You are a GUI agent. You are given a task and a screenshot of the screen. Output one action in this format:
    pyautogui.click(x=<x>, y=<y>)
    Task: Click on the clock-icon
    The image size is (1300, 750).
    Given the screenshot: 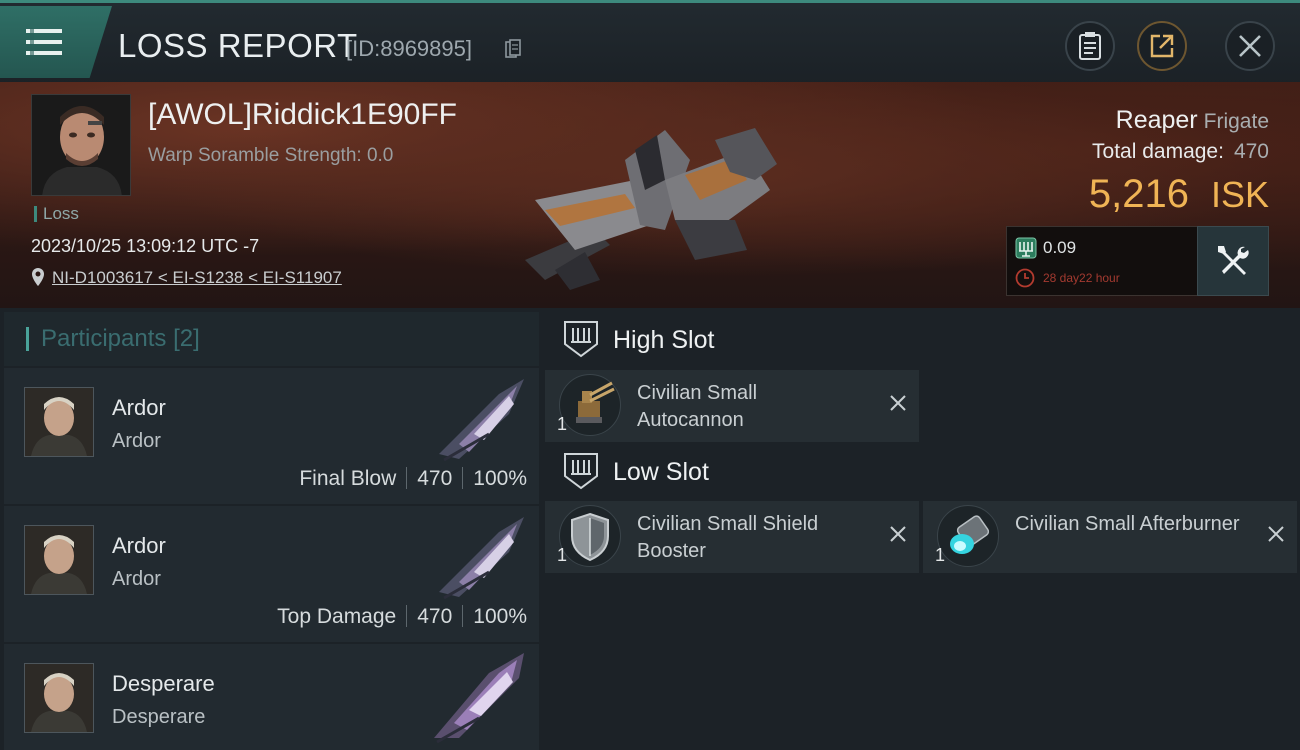 What is the action you would take?
    pyautogui.click(x=1025, y=278)
    